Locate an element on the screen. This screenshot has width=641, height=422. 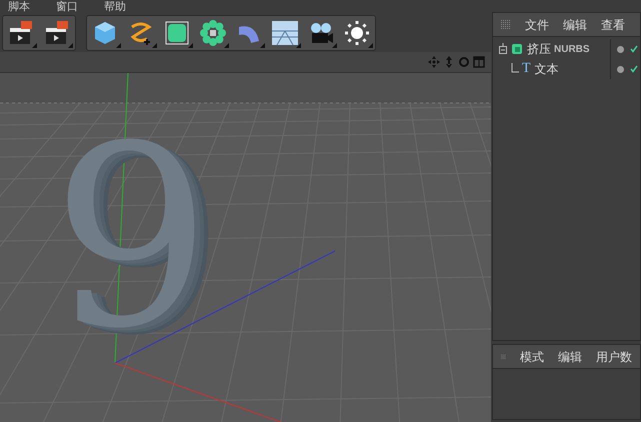
menu-item: 窗口 is located at coordinates (67, 7).